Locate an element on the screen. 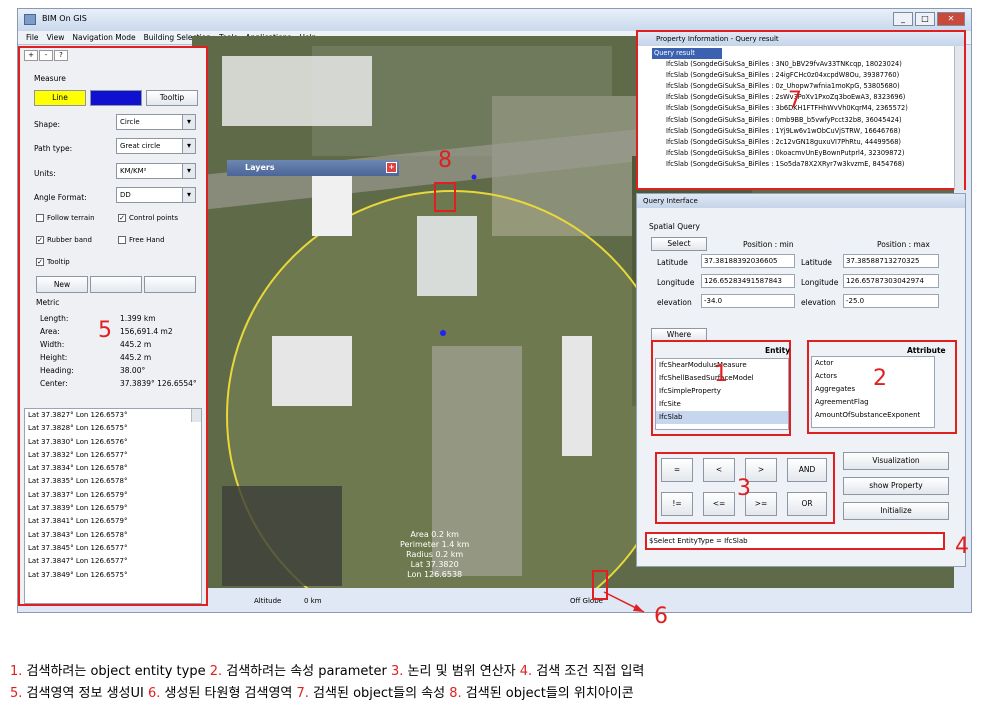  elevation-min-field: -34.0 is located at coordinates (748, 301).